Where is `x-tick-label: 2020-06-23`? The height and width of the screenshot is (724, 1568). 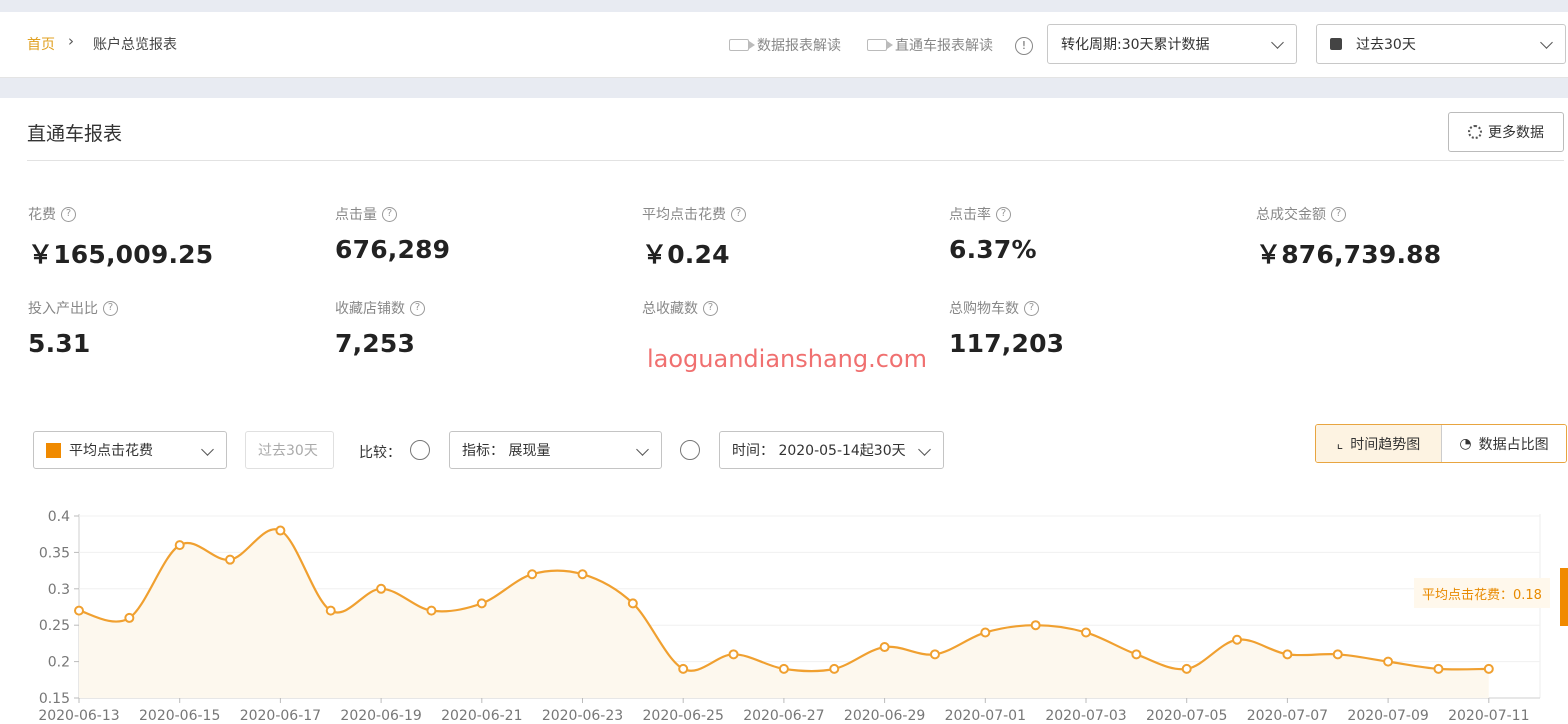 x-tick-label: 2020-06-23 is located at coordinates (582, 716).